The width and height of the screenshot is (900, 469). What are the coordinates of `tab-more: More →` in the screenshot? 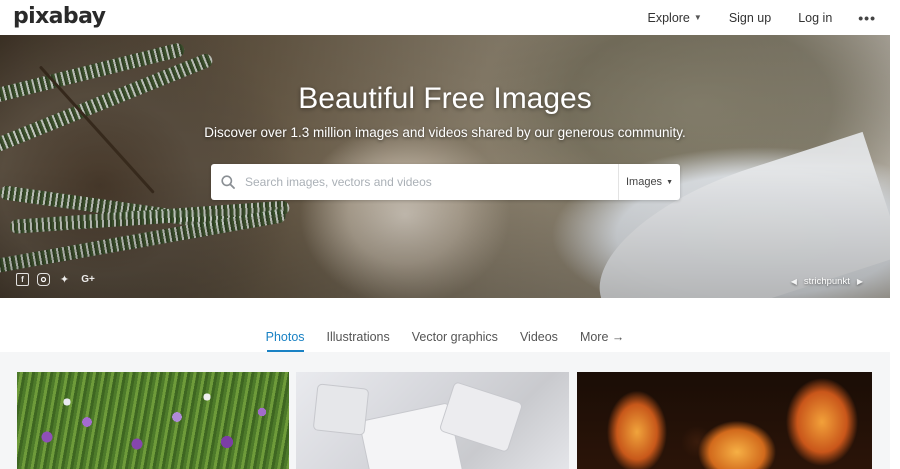 It's located at (602, 336).